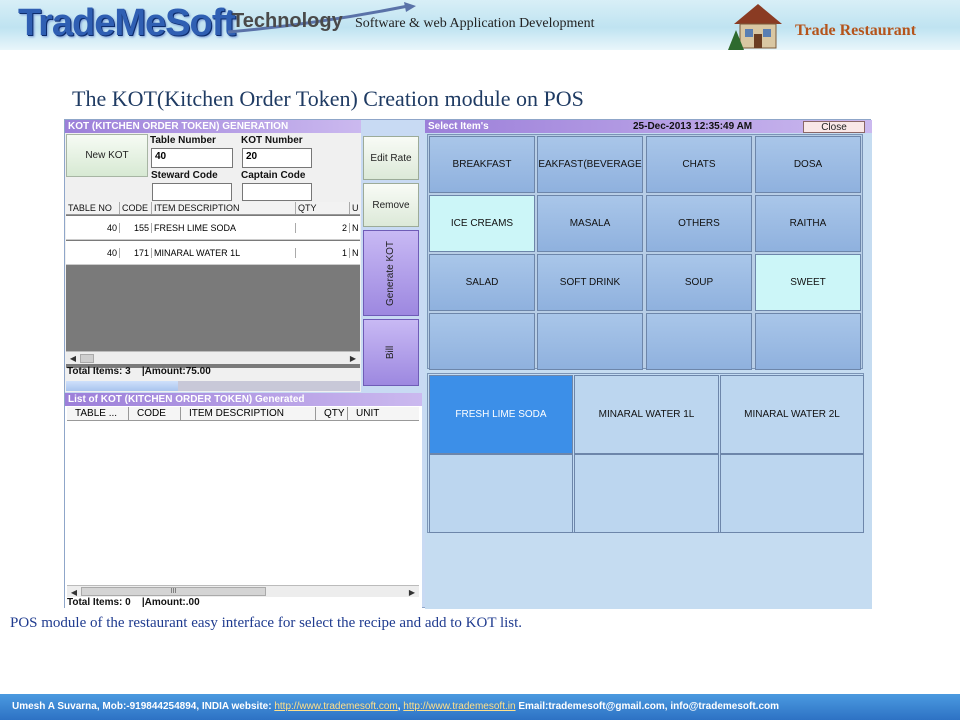  Describe the element at coordinates (127, 23) in the screenshot. I see `trademesoft-logo: TradeMeSoft` at that location.